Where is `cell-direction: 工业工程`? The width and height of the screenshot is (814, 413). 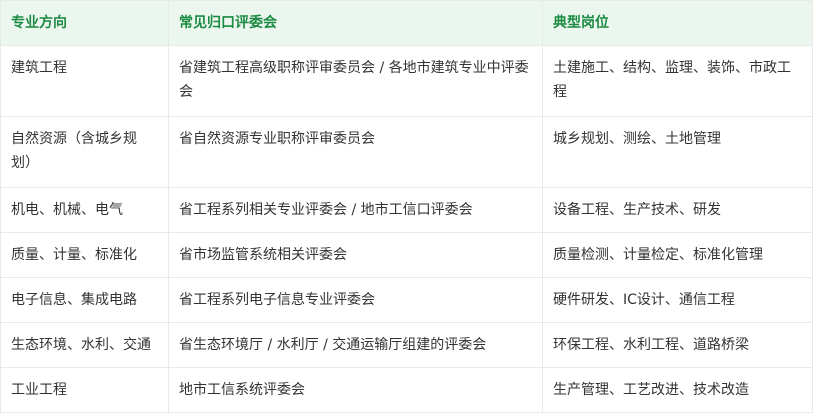 cell-direction: 工业工程 is located at coordinates (84, 390).